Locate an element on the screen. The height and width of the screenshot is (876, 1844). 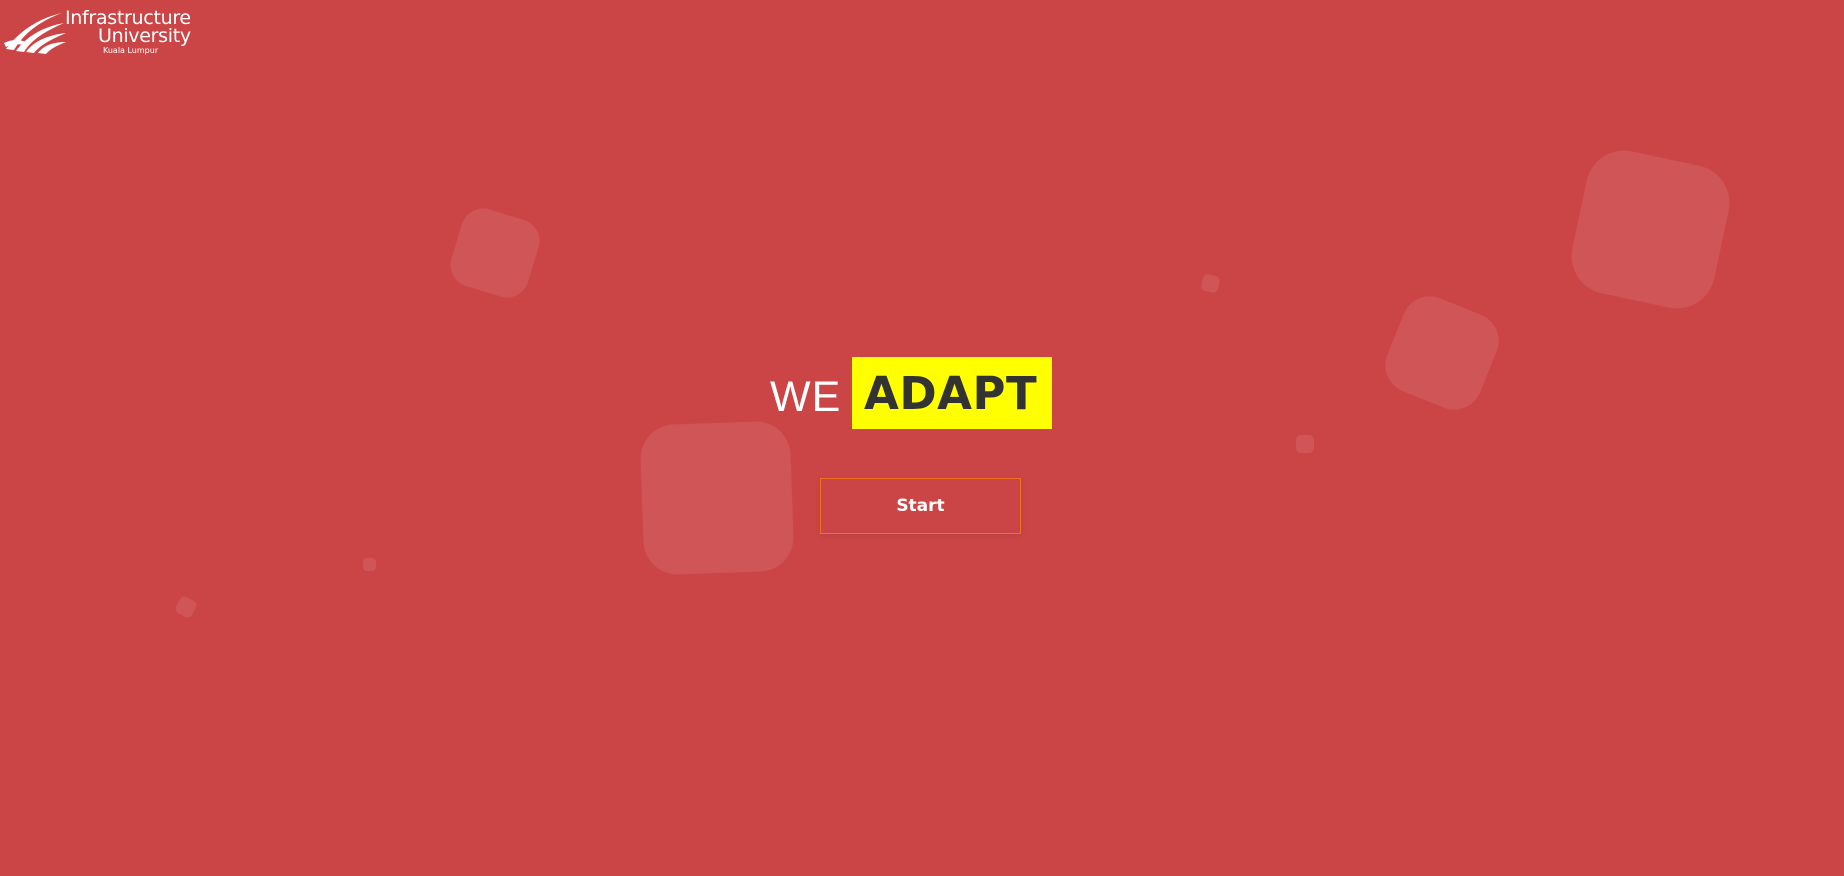
logo-line-2: University is located at coordinates (144, 36).